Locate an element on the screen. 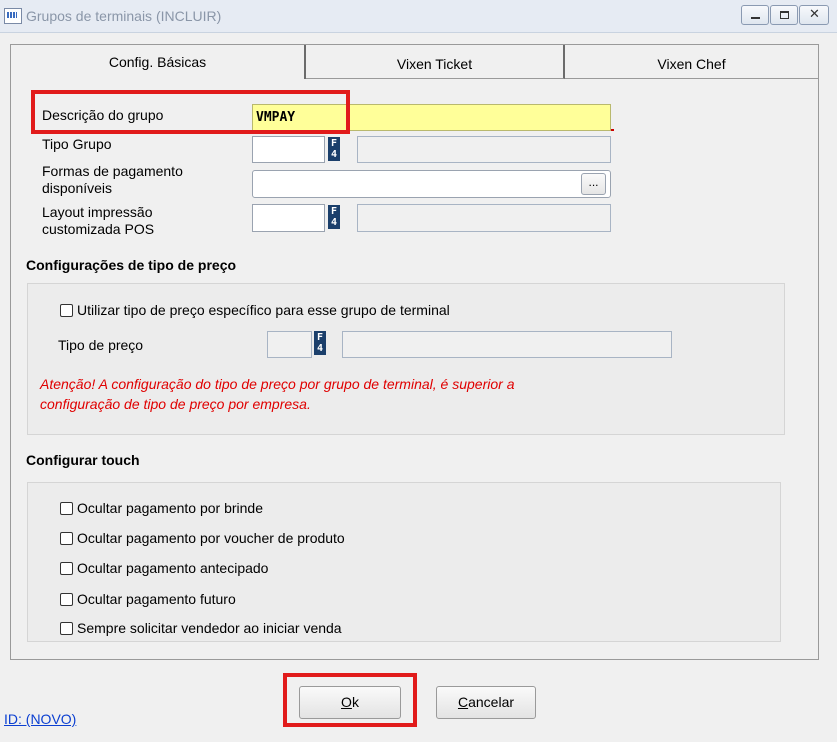 This screenshot has height=742, width=837. id-link: ID: (NOVO) is located at coordinates (40, 719).